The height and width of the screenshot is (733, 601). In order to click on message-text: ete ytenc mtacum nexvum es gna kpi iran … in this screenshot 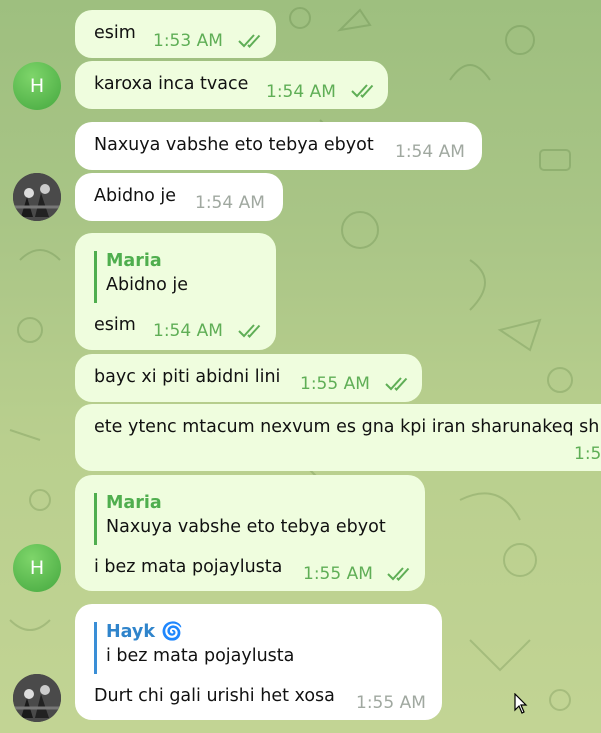, I will do `click(347, 427)`.